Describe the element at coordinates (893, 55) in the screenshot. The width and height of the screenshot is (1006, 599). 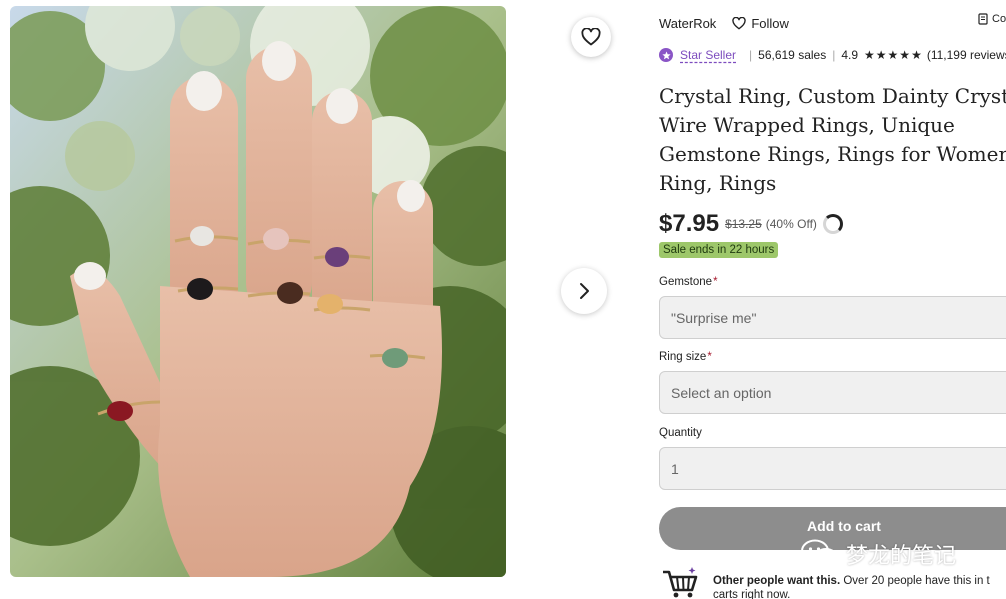
I see `rating-stars-icon: ★★★★★` at that location.